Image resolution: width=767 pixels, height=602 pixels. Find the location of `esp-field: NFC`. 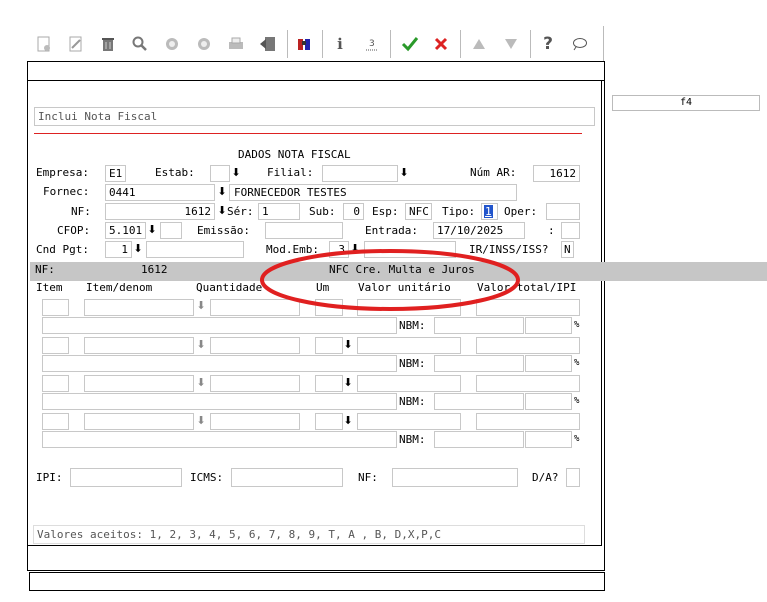

esp-field: NFC is located at coordinates (418, 211).